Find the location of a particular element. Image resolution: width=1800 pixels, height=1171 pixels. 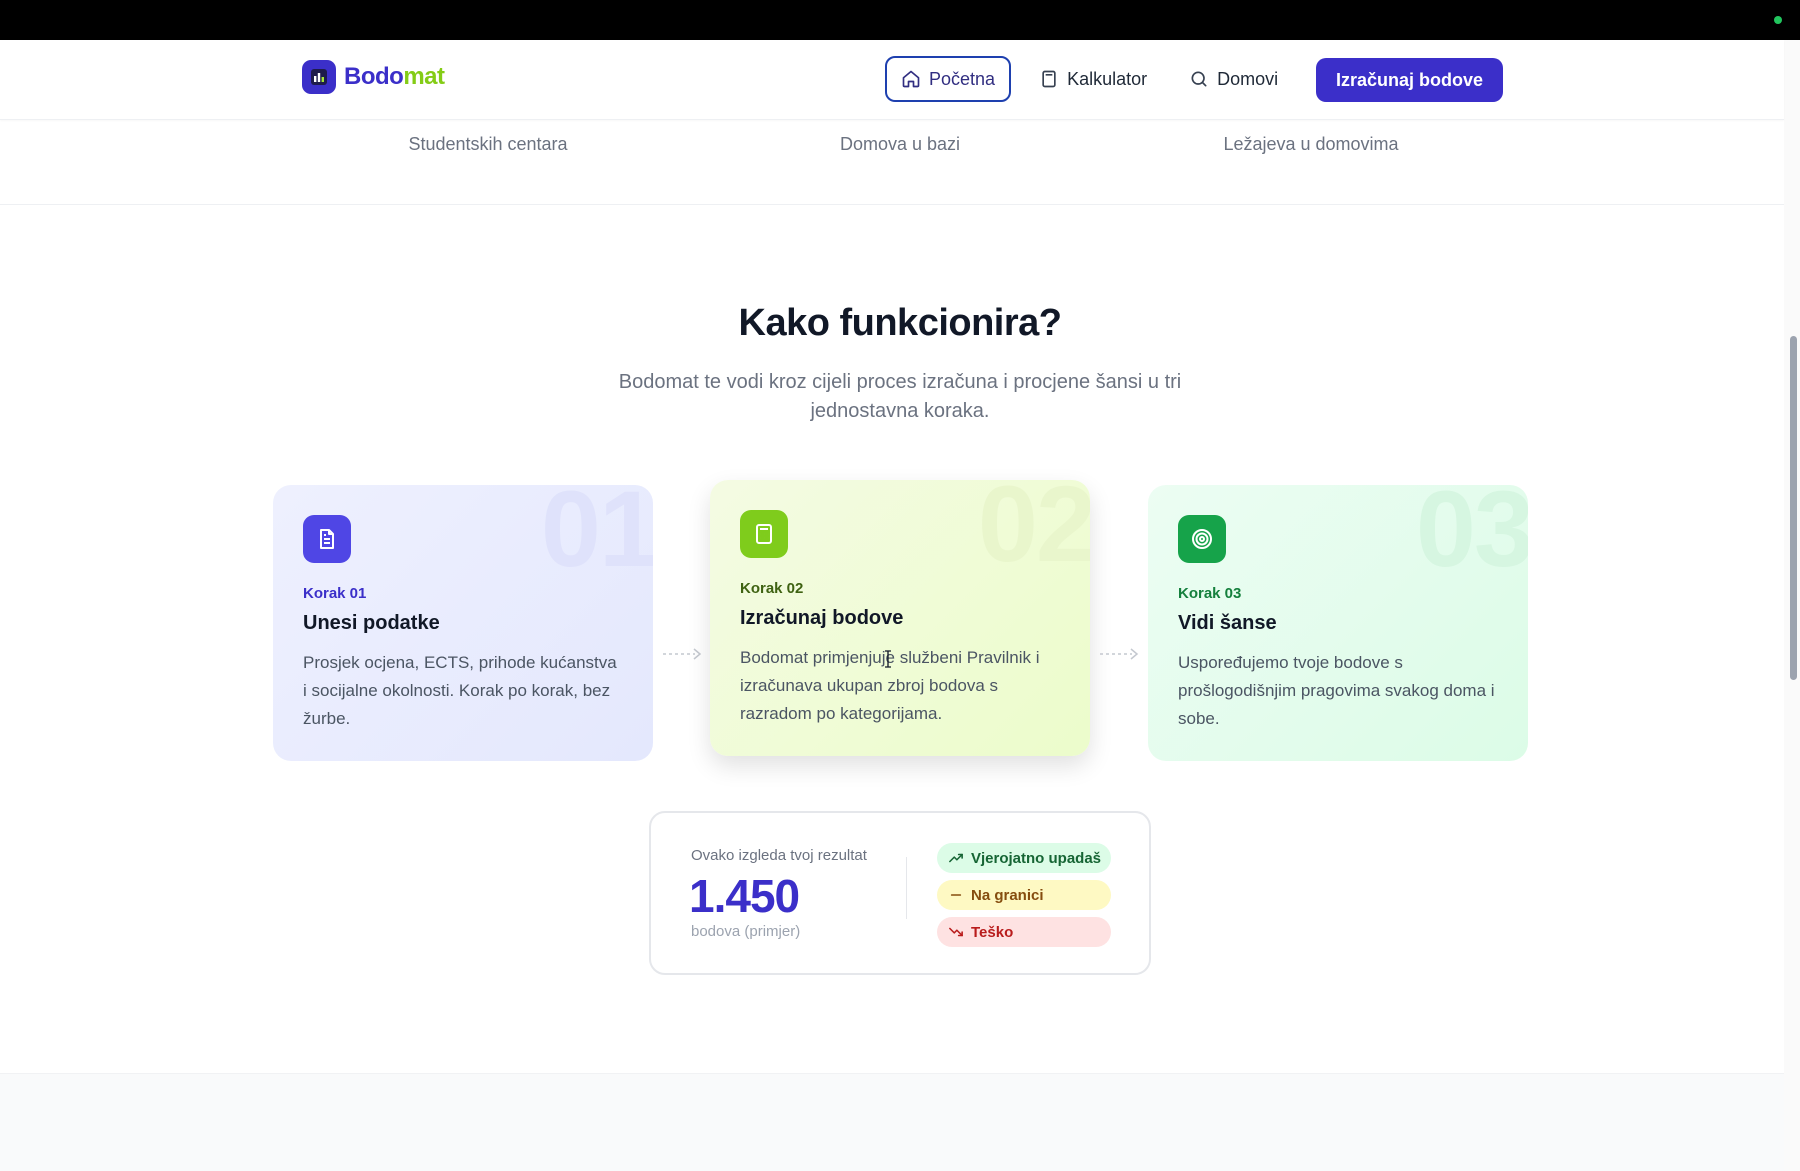

next-section-band is located at coordinates (892, 1122).